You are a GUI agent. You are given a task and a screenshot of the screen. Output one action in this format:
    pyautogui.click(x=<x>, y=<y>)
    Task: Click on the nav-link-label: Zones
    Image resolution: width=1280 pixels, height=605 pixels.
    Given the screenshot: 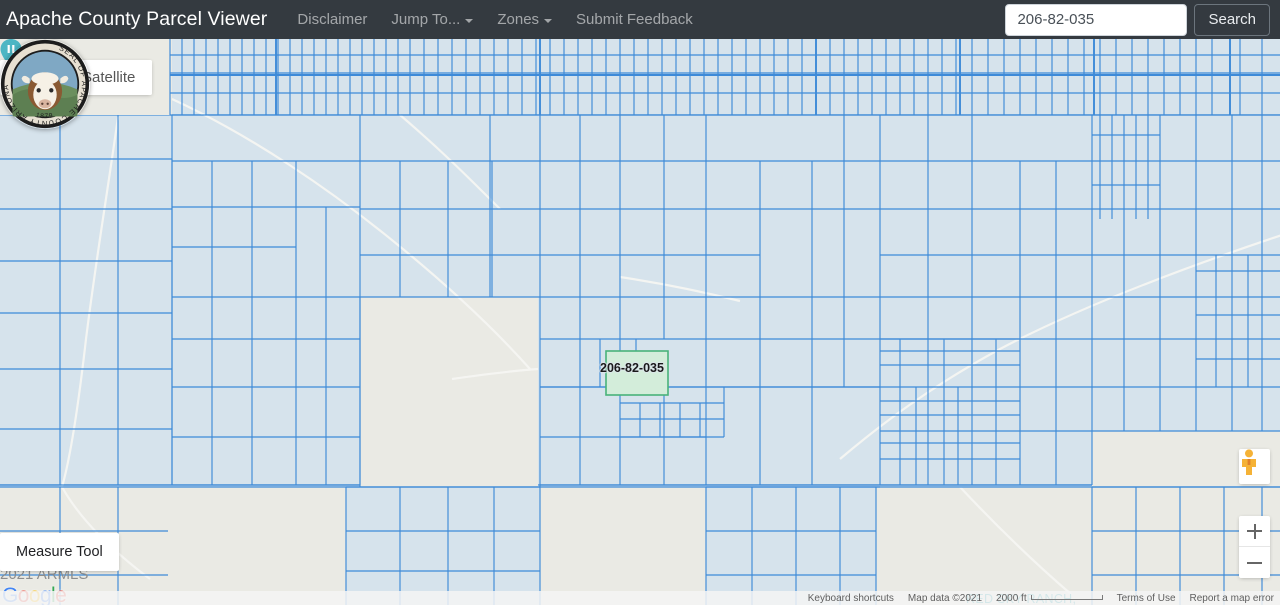 What is the action you would take?
    pyautogui.click(x=518, y=19)
    